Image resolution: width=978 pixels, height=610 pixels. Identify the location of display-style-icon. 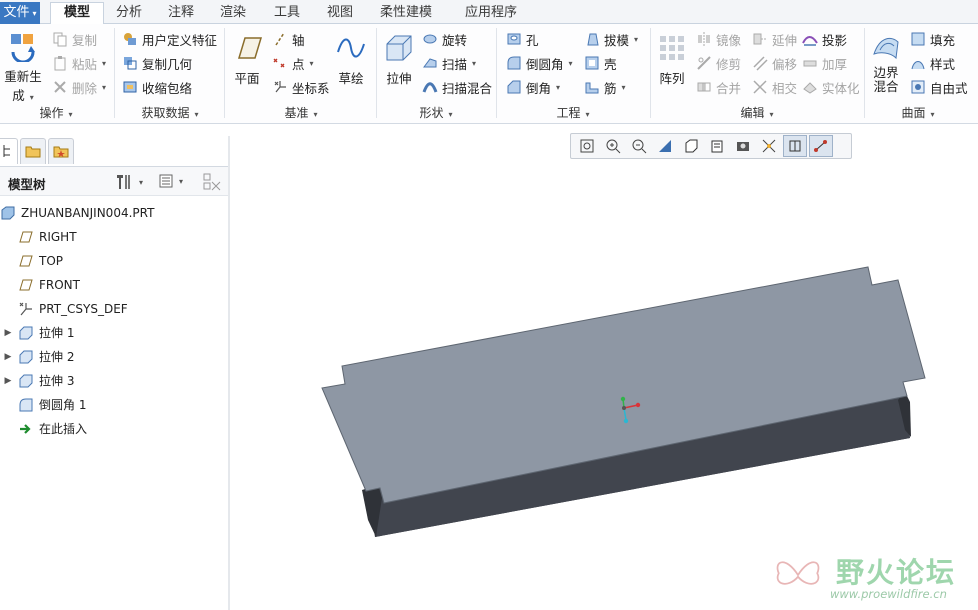
(691, 146).